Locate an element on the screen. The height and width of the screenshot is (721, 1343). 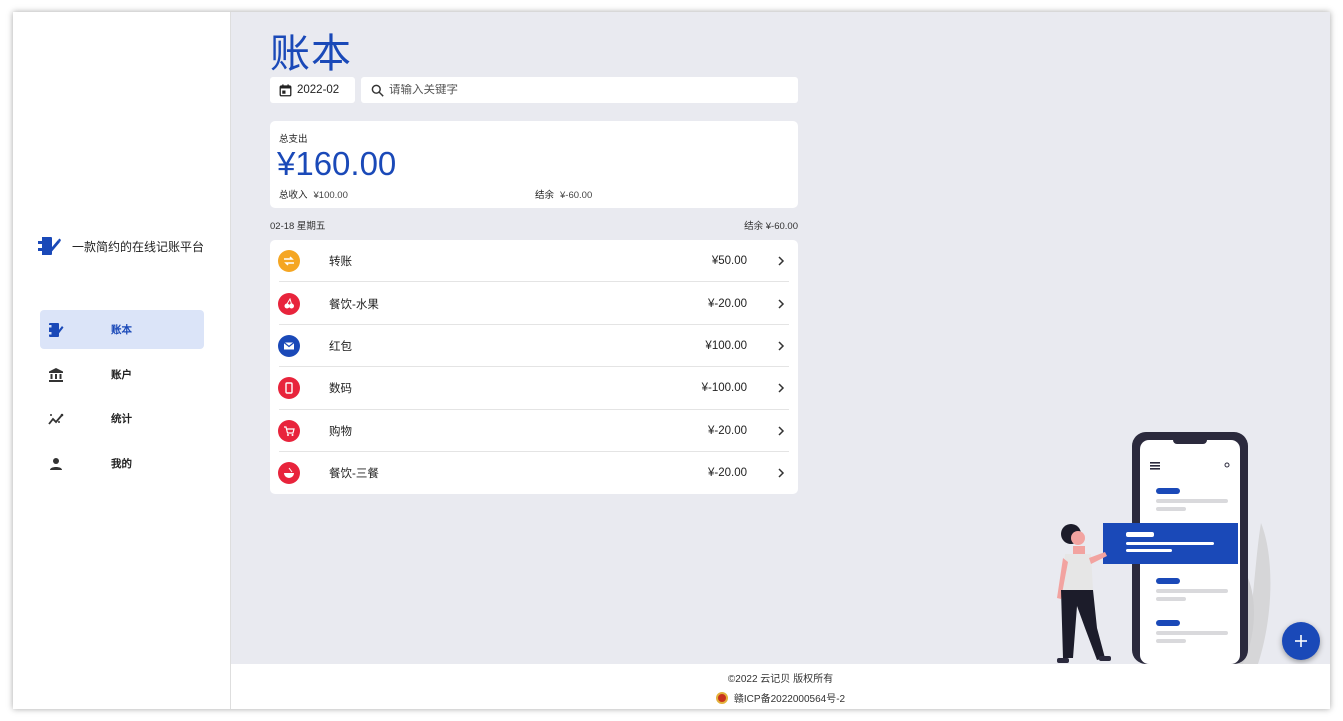
day-balance: 结余 ¥-60.00 is located at coordinates (771, 226).